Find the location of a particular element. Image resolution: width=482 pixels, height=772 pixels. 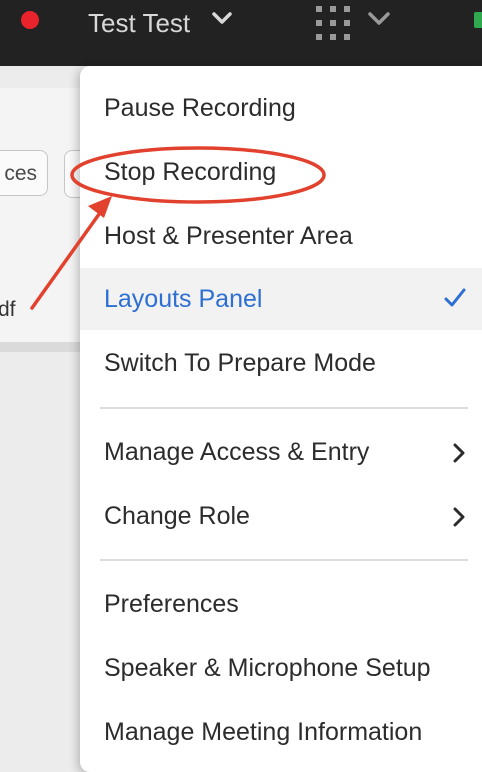

menu-item-speaker-microphone-setup: Speaker & Microphone Setup is located at coordinates (281, 668).